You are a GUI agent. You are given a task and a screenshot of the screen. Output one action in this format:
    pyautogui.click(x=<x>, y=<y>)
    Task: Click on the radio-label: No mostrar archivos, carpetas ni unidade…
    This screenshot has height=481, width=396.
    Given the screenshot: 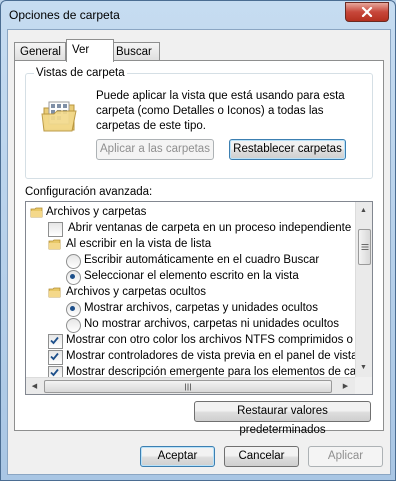 What is the action you would take?
    pyautogui.click(x=212, y=324)
    